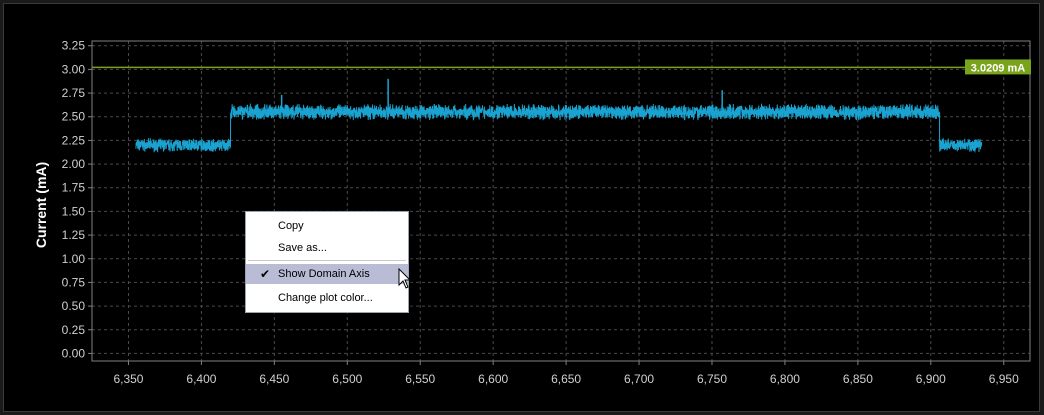  I want to click on current-trace, so click(559, 128).